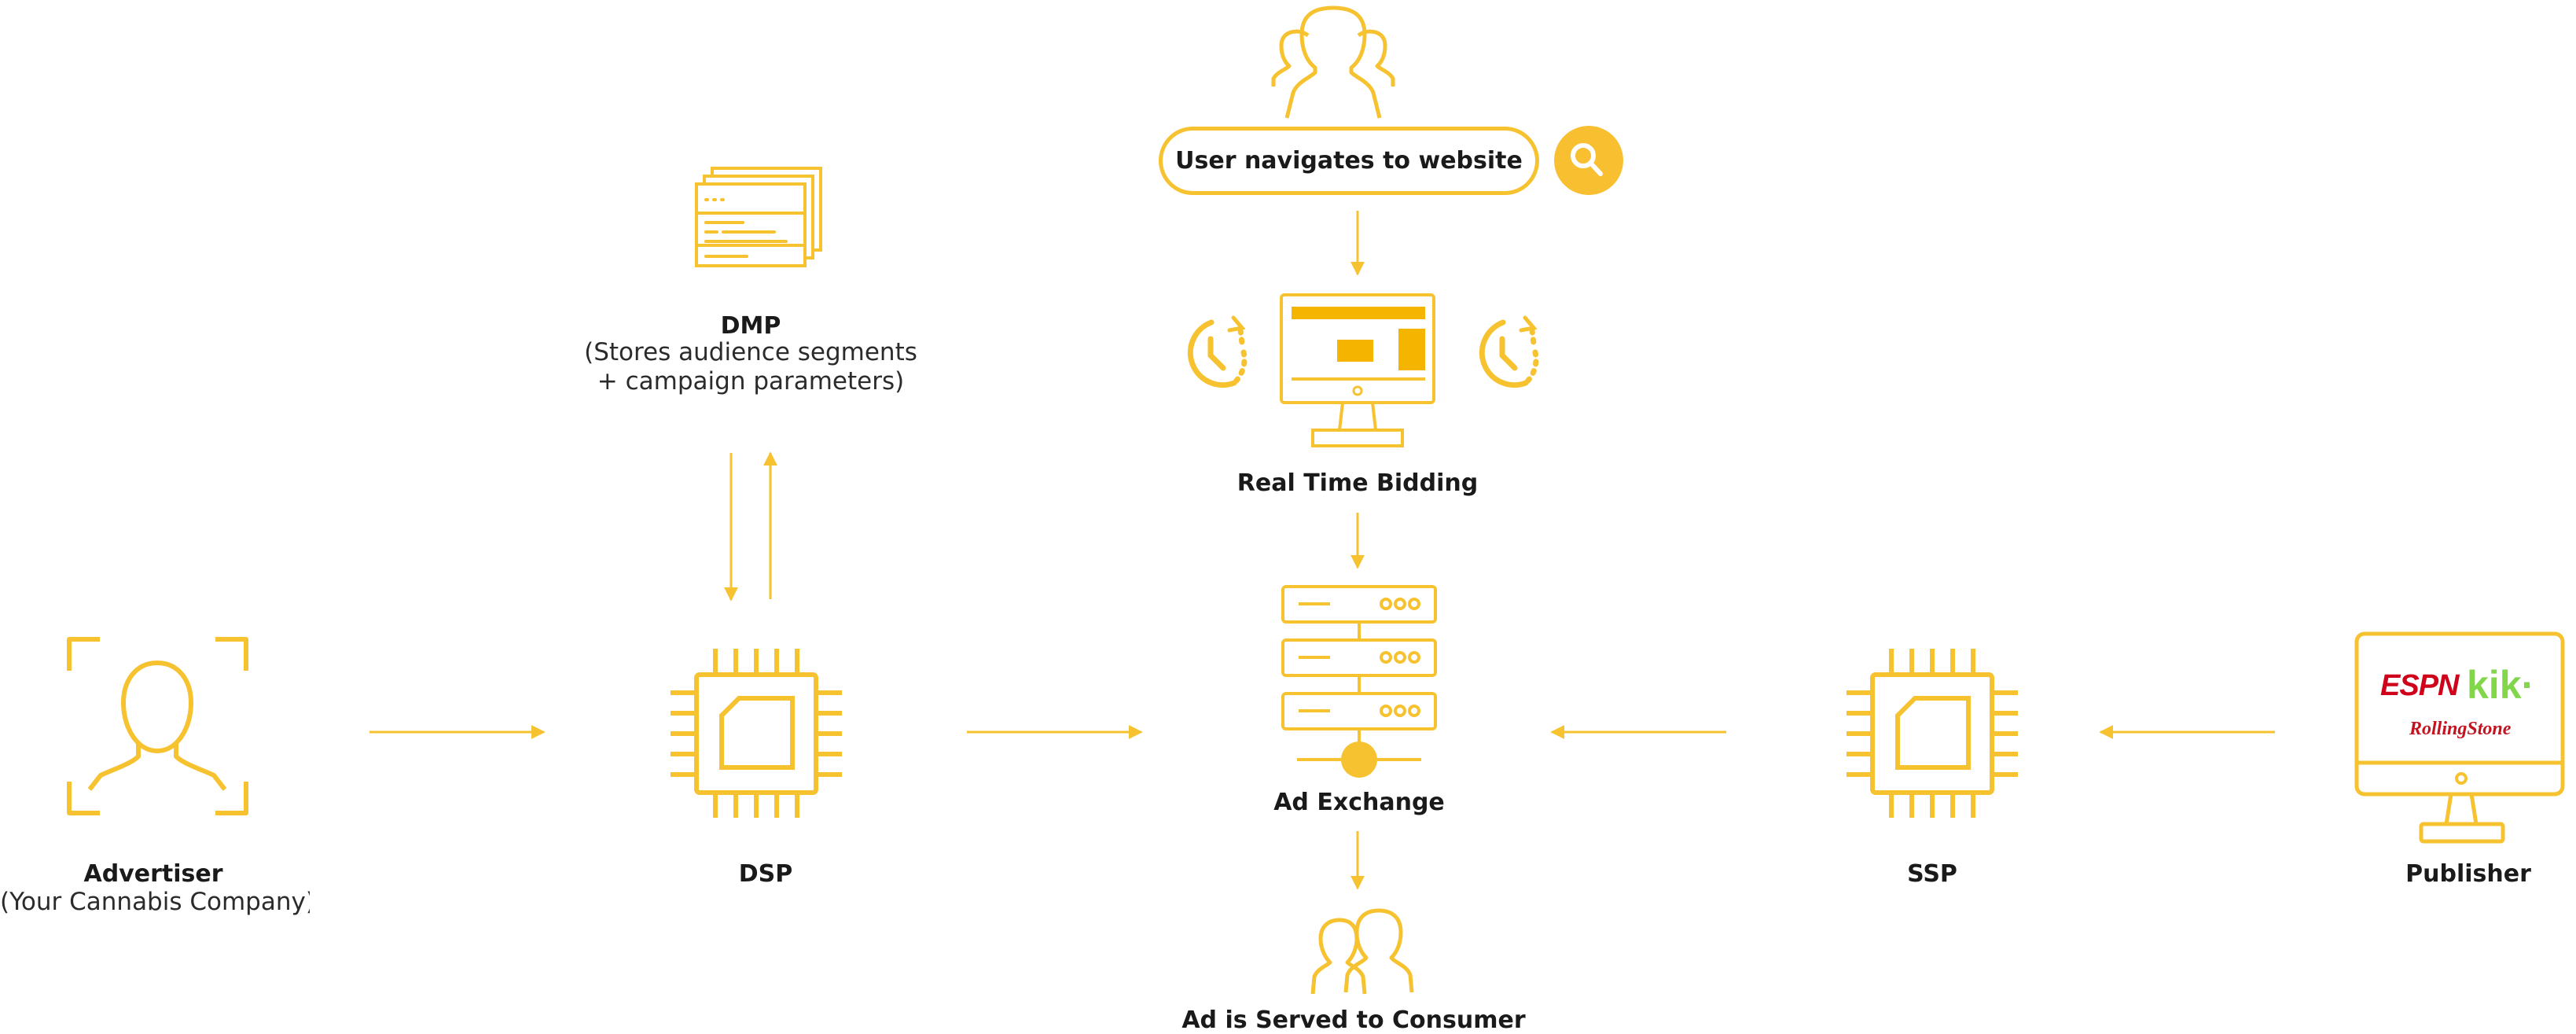 The height and width of the screenshot is (1034, 2576). What do you see at coordinates (2420, 685) in the screenshot?
I see `espn-logo: ESPN` at bounding box center [2420, 685].